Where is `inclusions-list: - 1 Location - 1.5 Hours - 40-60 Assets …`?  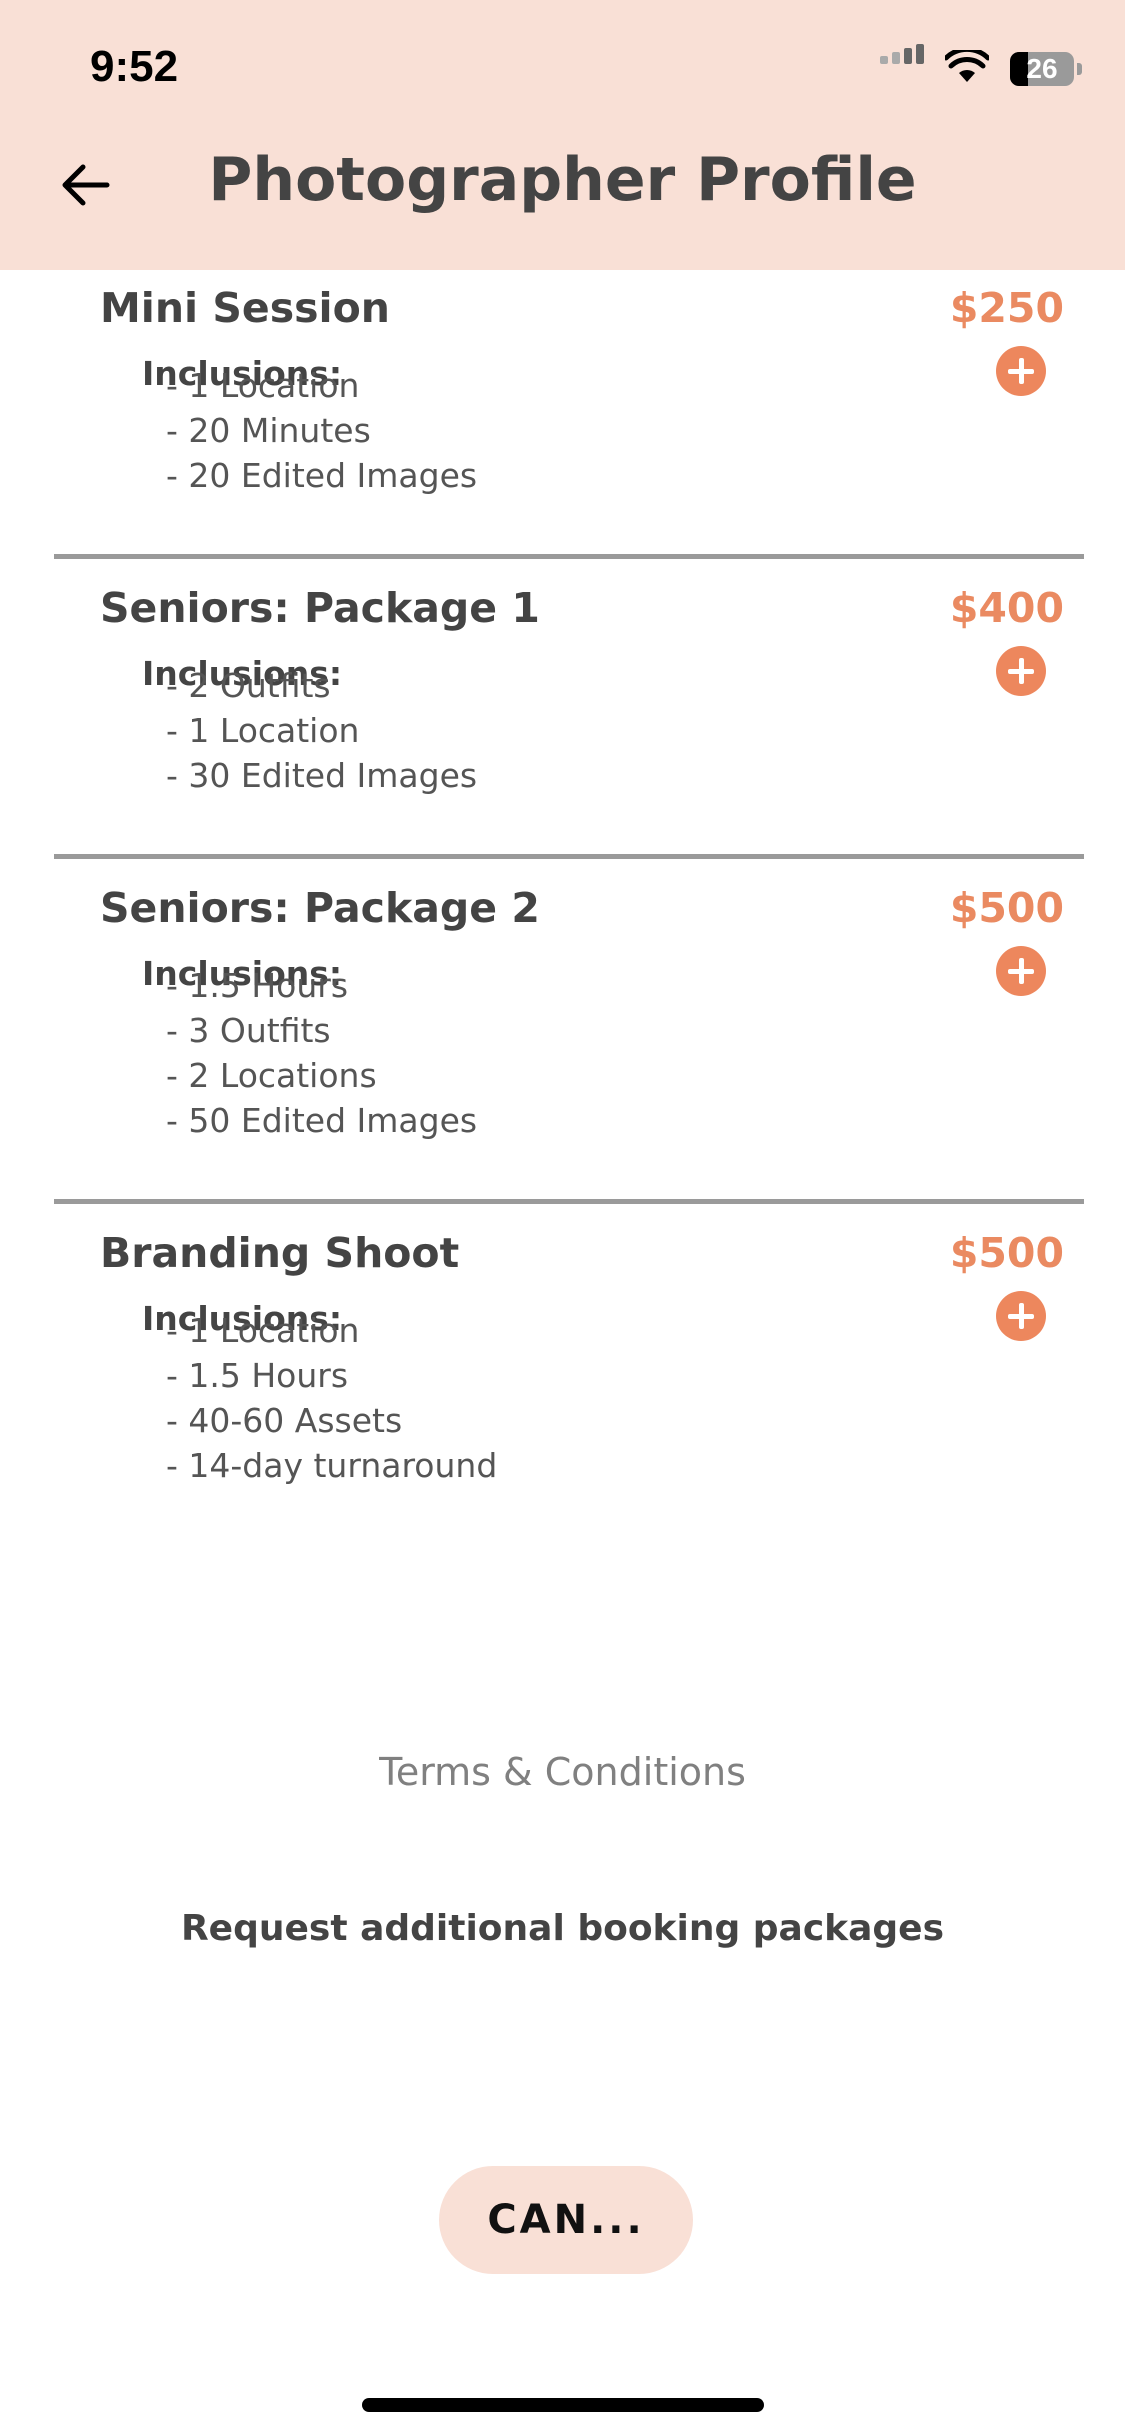 inclusions-list: - 1 Location - 1.5 Hours - 40-60 Assets … is located at coordinates (331, 1398).